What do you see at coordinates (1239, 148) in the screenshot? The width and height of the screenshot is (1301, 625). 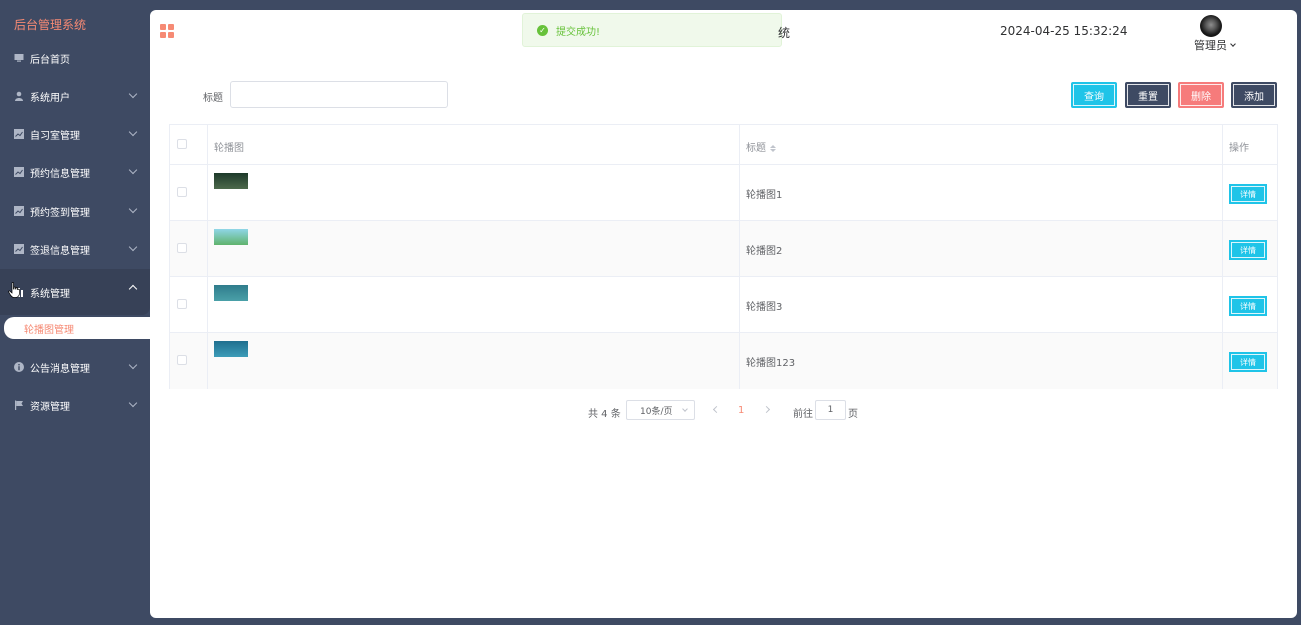 I see `column-header-actions: 操作` at bounding box center [1239, 148].